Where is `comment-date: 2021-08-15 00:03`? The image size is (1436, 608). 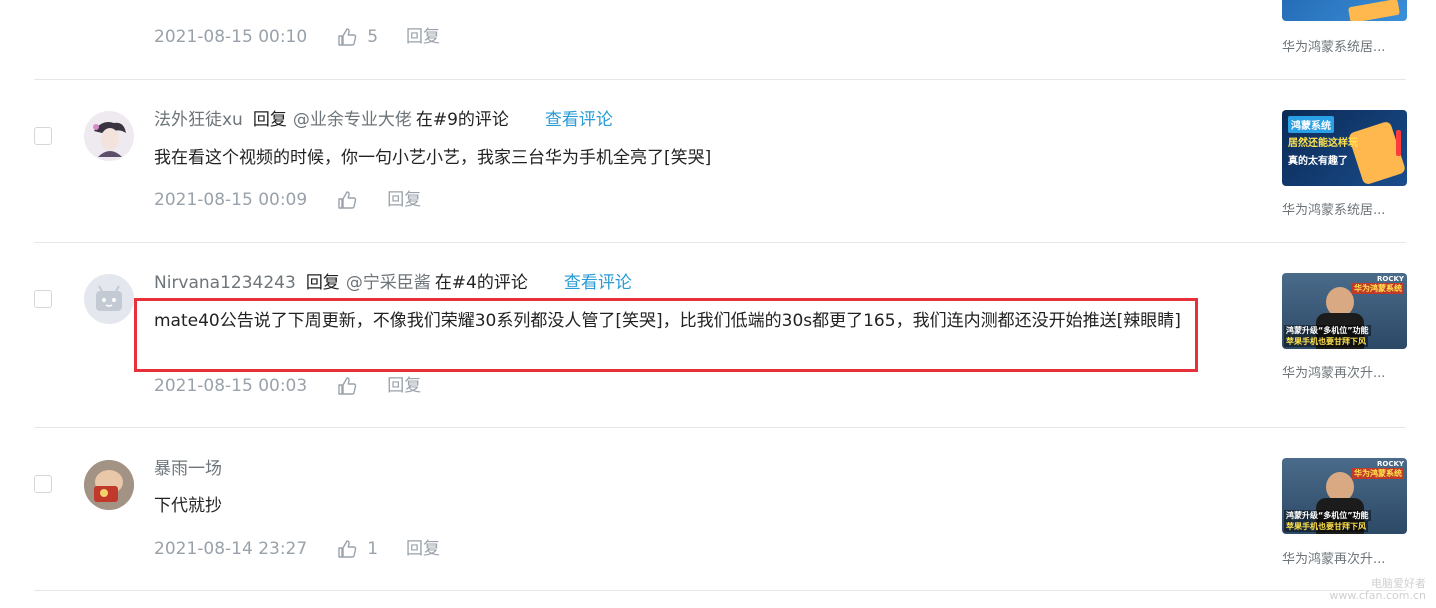
comment-date: 2021-08-15 00:03 is located at coordinates (231, 386).